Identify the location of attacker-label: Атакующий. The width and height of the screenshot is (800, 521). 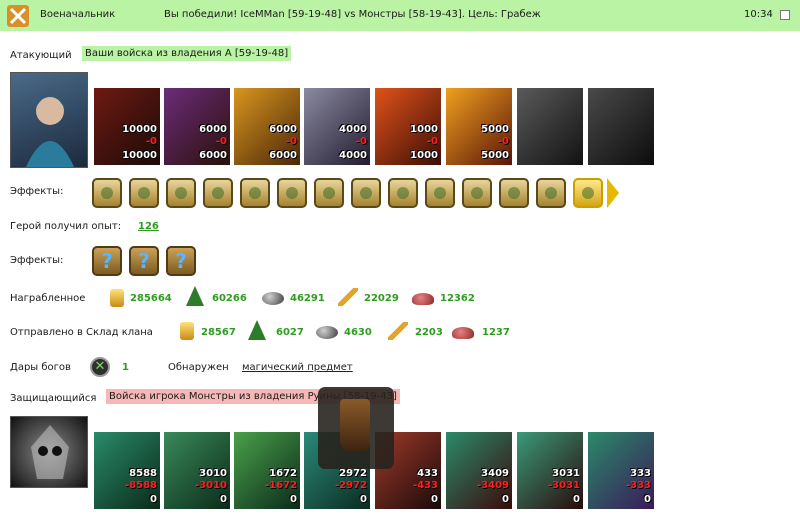
(41, 55).